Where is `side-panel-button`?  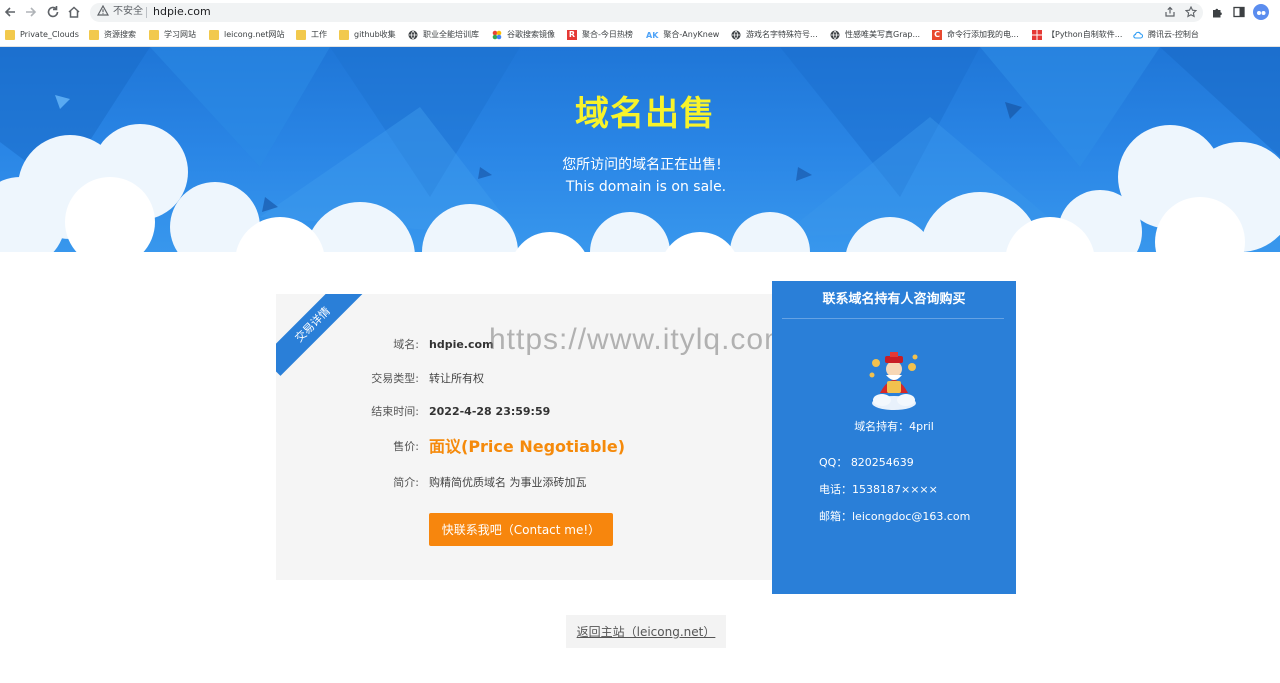
side-panel-button is located at coordinates (1239, 12).